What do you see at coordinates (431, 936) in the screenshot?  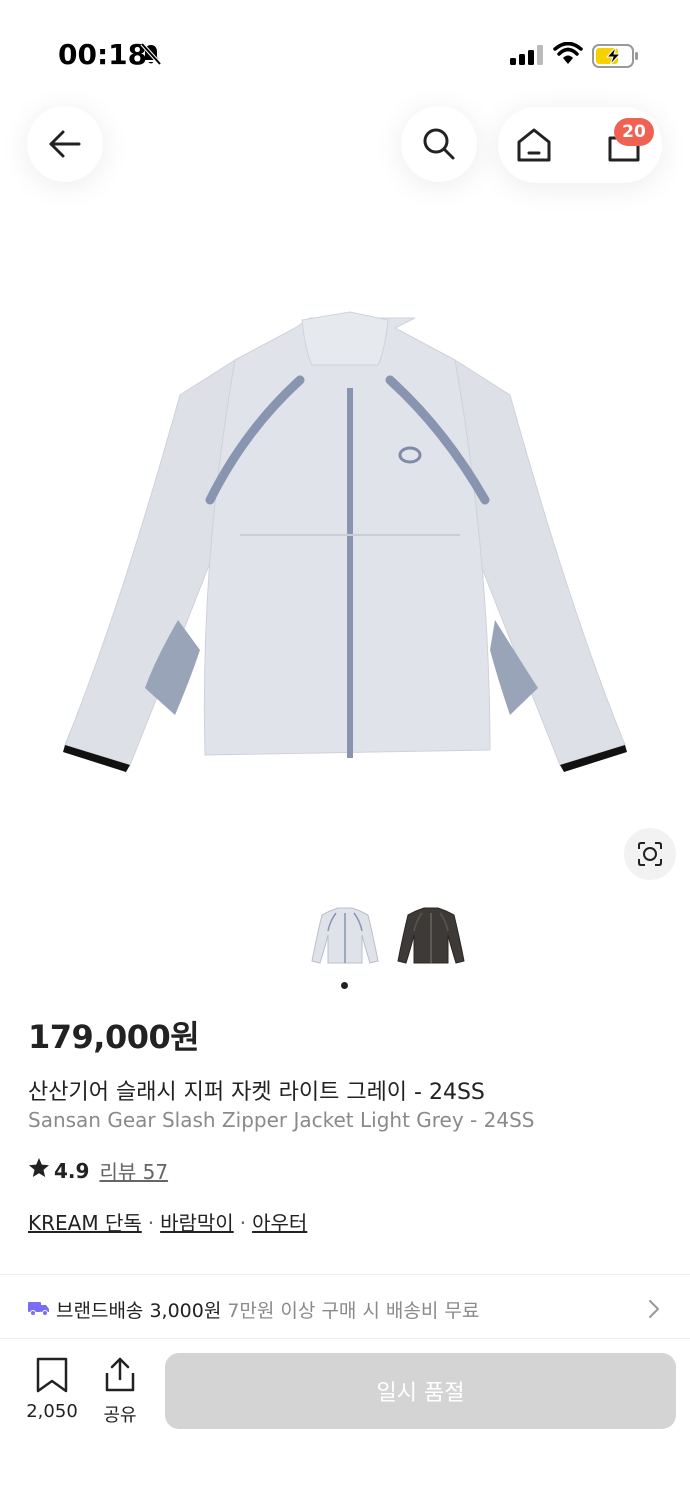 I see `thumbnail-charcoal` at bounding box center [431, 936].